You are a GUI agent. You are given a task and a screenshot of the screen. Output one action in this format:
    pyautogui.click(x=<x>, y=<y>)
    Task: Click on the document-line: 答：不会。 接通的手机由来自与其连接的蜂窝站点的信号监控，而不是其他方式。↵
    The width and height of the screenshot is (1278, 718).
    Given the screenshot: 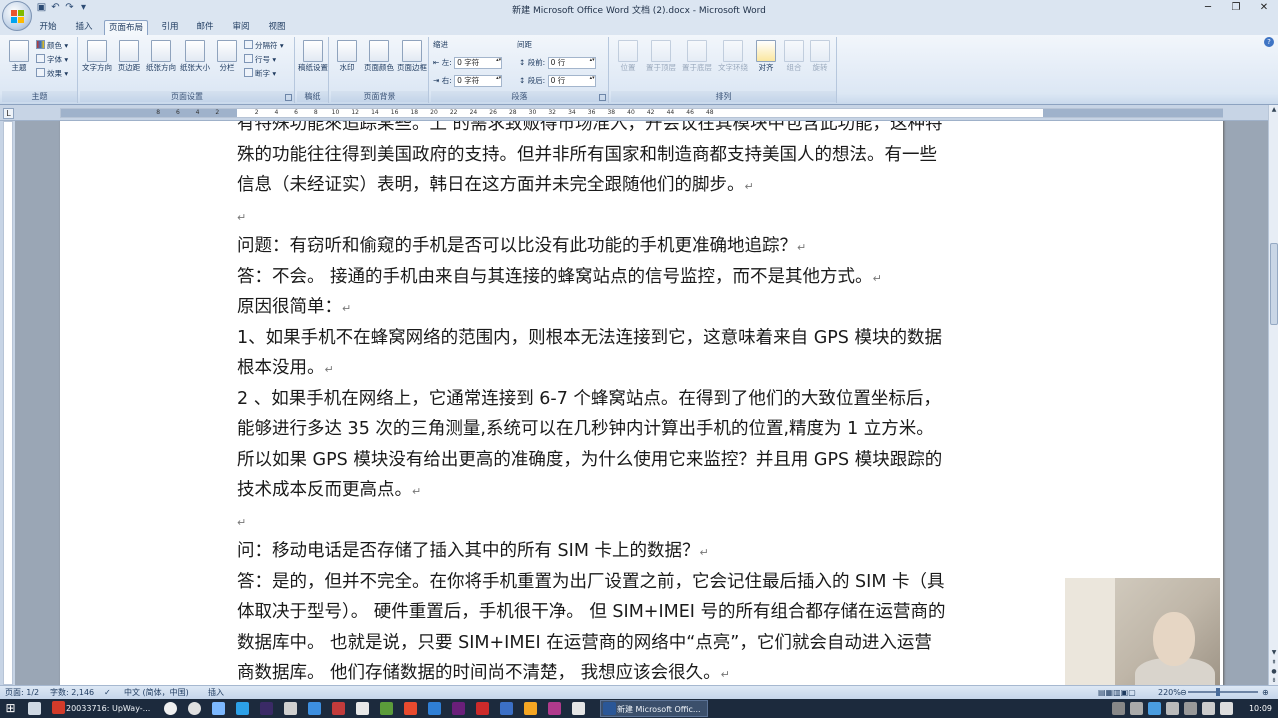 What is the action you would take?
    pyautogui.click(x=647, y=277)
    